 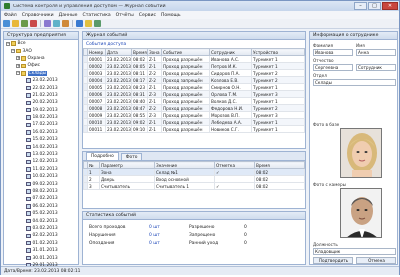 What do you see at coordinates (38, 15) in the screenshot?
I see `menu-directories: Справочники` at bounding box center [38, 15].